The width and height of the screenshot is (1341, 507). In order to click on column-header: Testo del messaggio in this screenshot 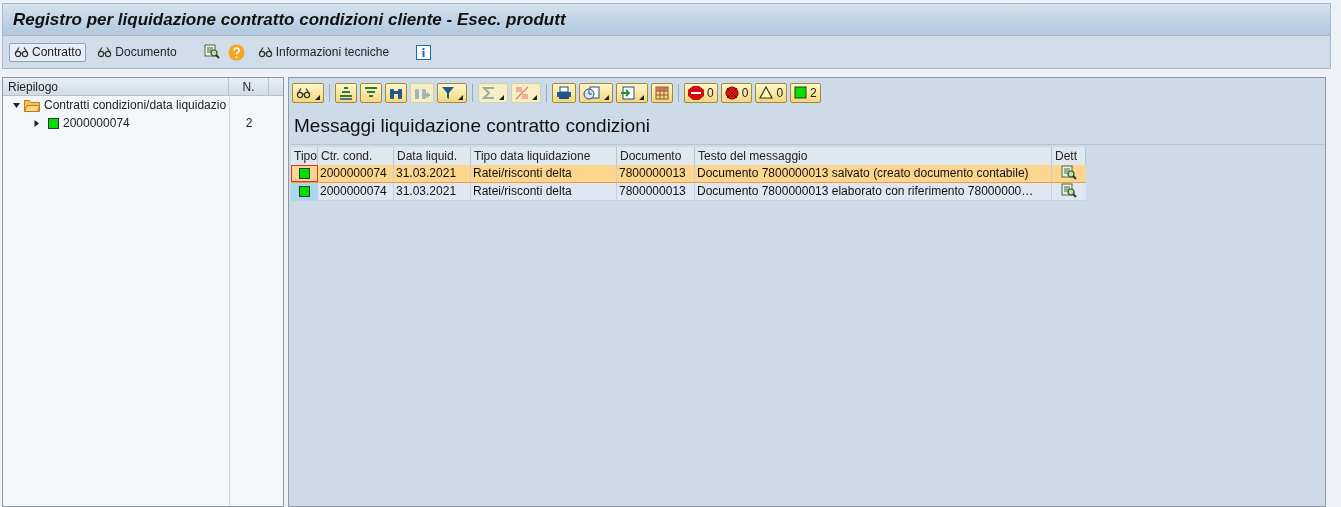, I will do `click(873, 155)`.